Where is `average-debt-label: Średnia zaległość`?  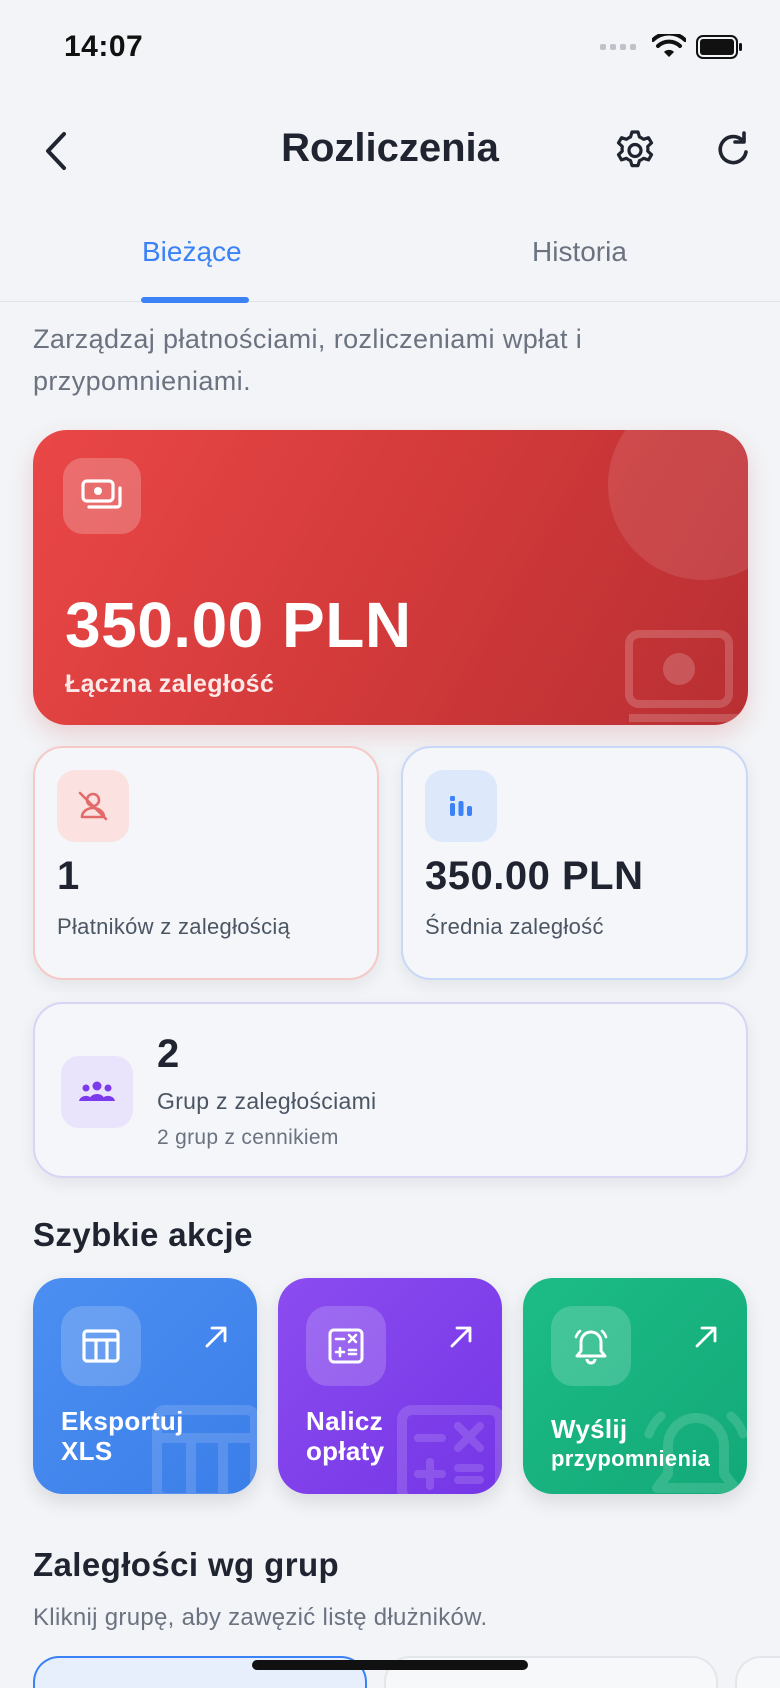
average-debt-label: Średnia zaległość is located at coordinates (514, 926).